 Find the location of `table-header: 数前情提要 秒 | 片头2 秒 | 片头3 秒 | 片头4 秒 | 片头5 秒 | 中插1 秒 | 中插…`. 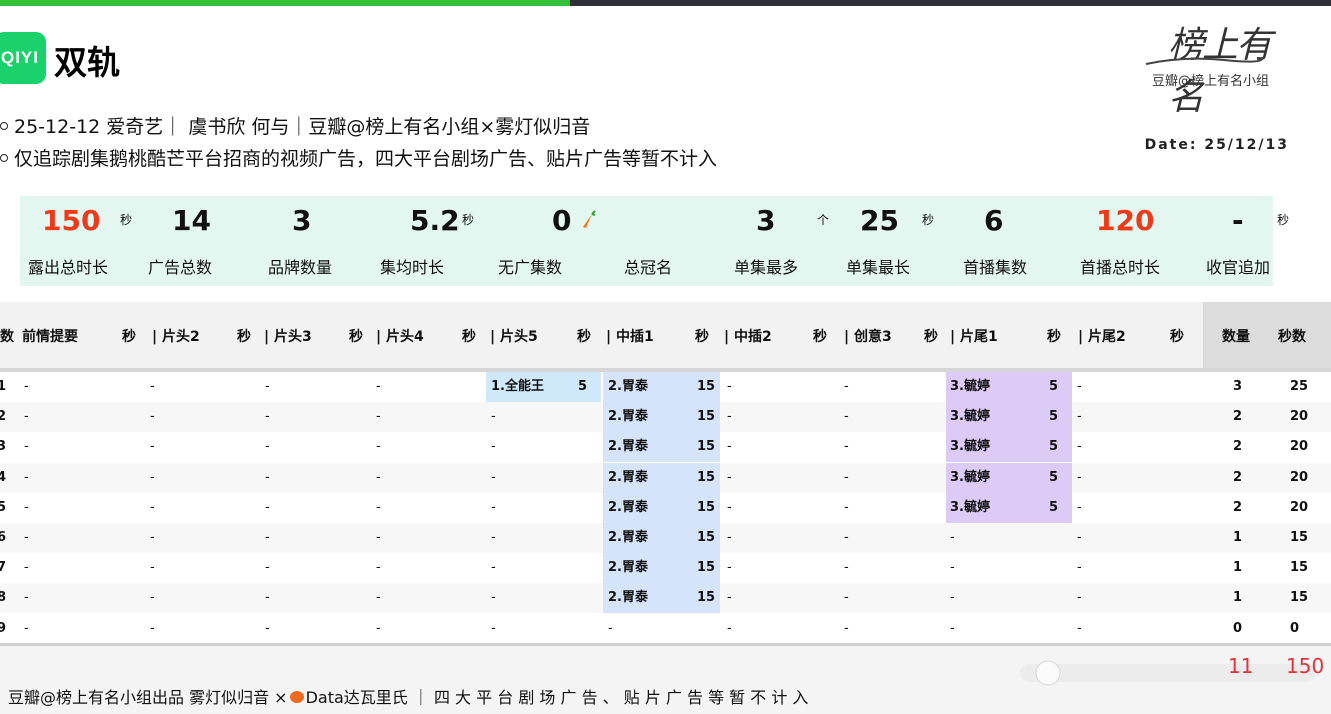

table-header: 数前情提要 秒 | 片头2 秒 | 片头3 秒 | 片头4 秒 | 片头5 秒 | 中插1 秒 | 中插… is located at coordinates (665, 335).